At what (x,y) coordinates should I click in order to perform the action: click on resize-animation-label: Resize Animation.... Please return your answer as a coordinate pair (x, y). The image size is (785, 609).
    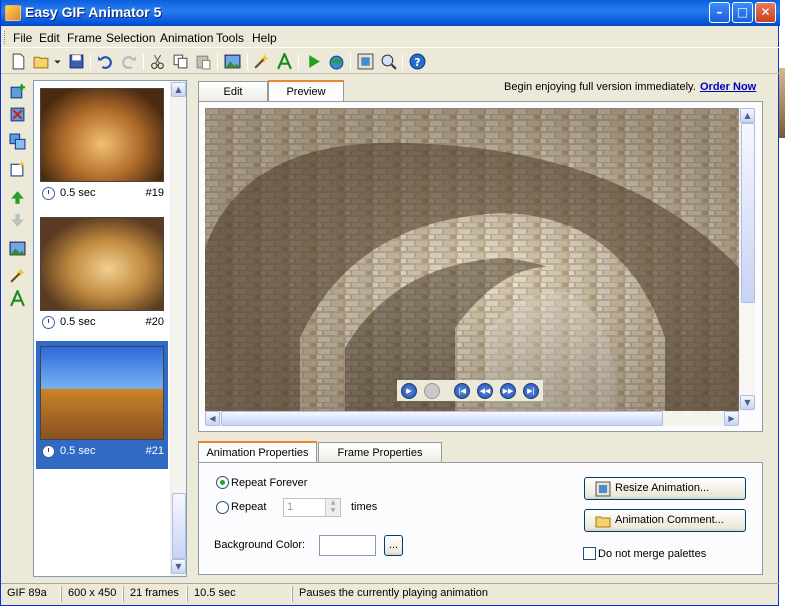
    Looking at the image, I should click on (662, 488).